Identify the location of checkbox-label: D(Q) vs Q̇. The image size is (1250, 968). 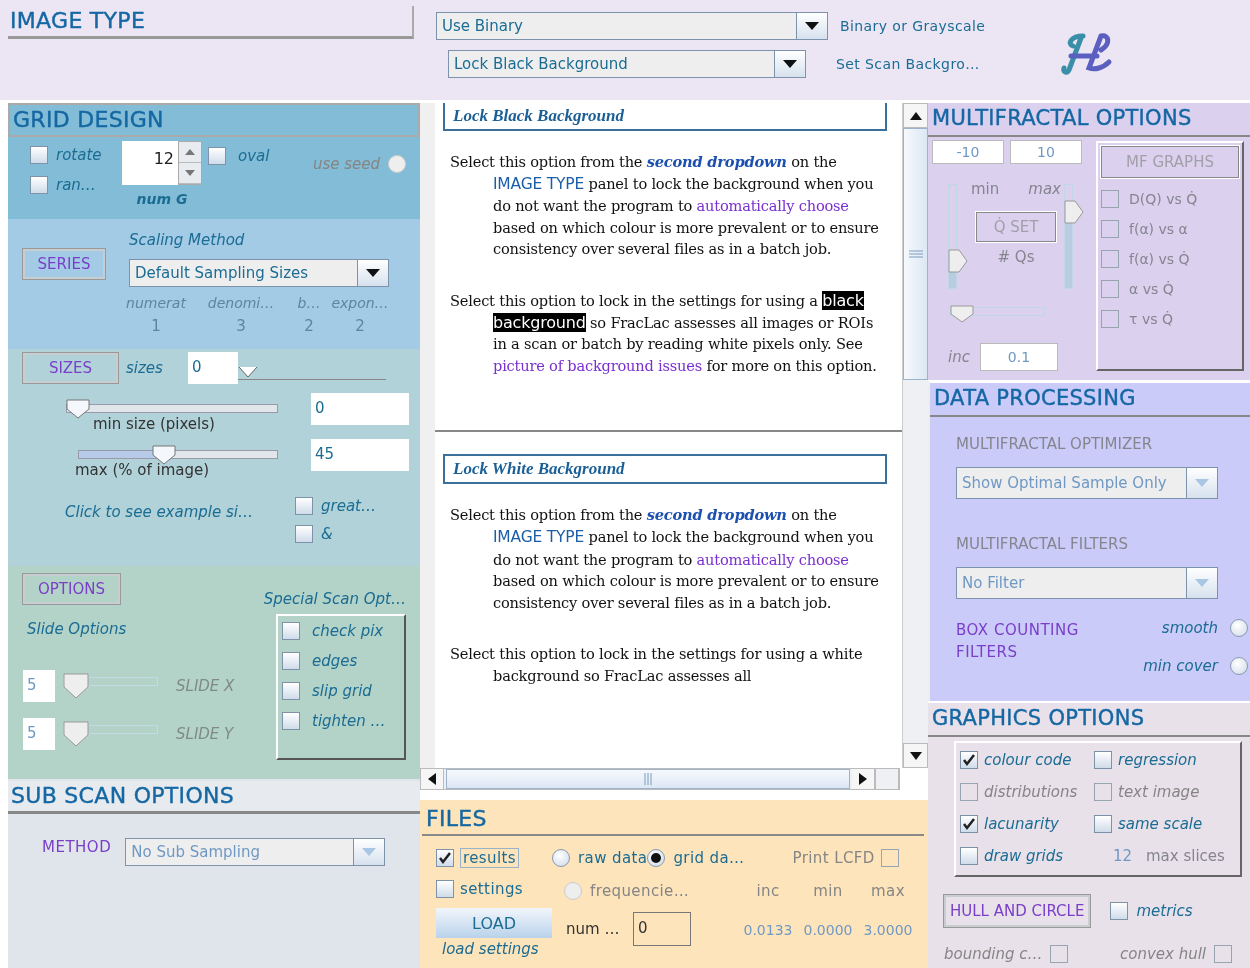
(1163, 199).